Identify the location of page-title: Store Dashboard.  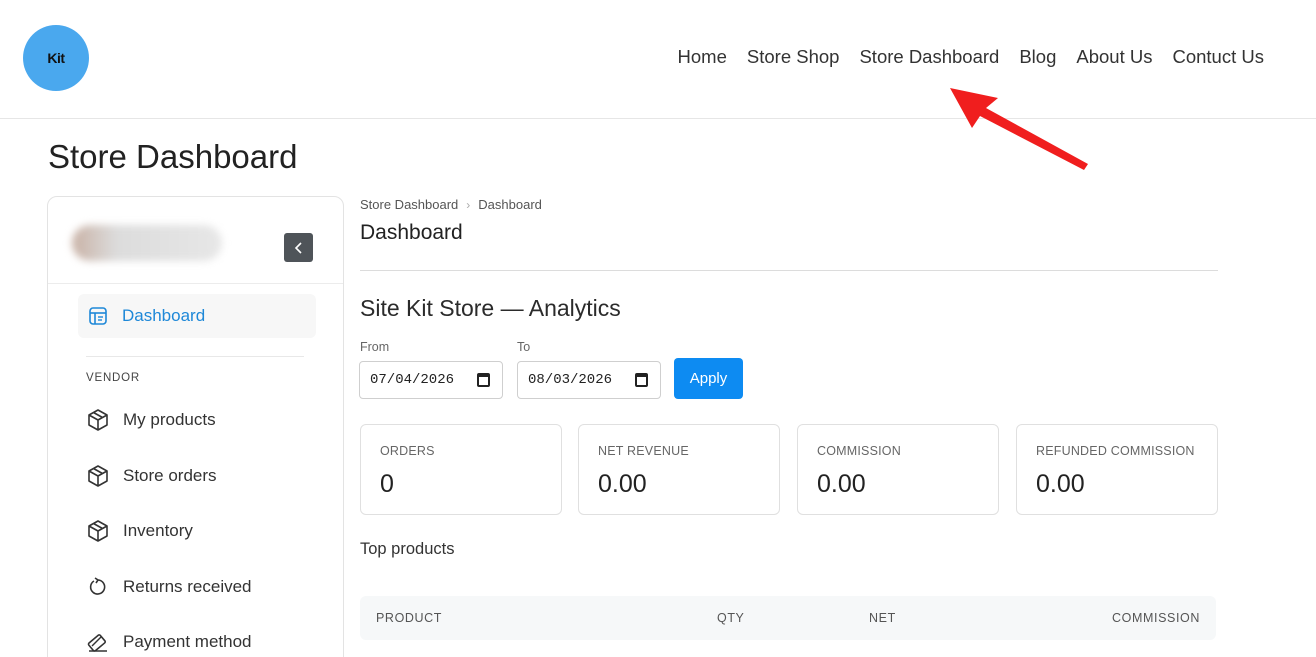
(173, 156).